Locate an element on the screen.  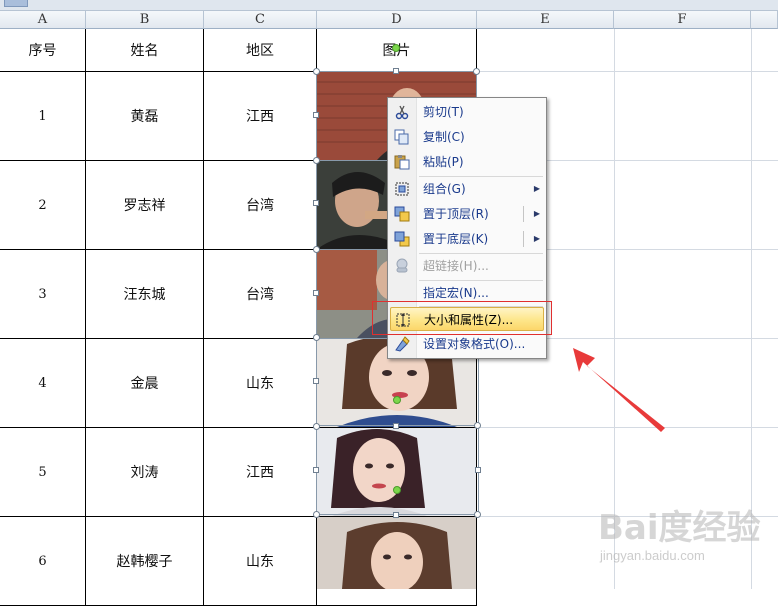
menu-item-copy: 复制(C) is located at coordinates (467, 137).